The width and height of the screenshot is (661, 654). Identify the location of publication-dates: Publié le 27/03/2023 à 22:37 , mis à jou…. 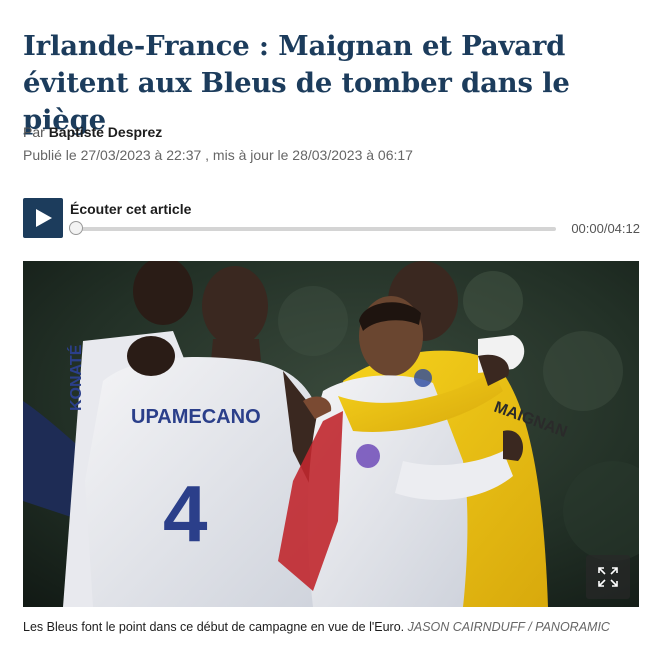
(218, 155).